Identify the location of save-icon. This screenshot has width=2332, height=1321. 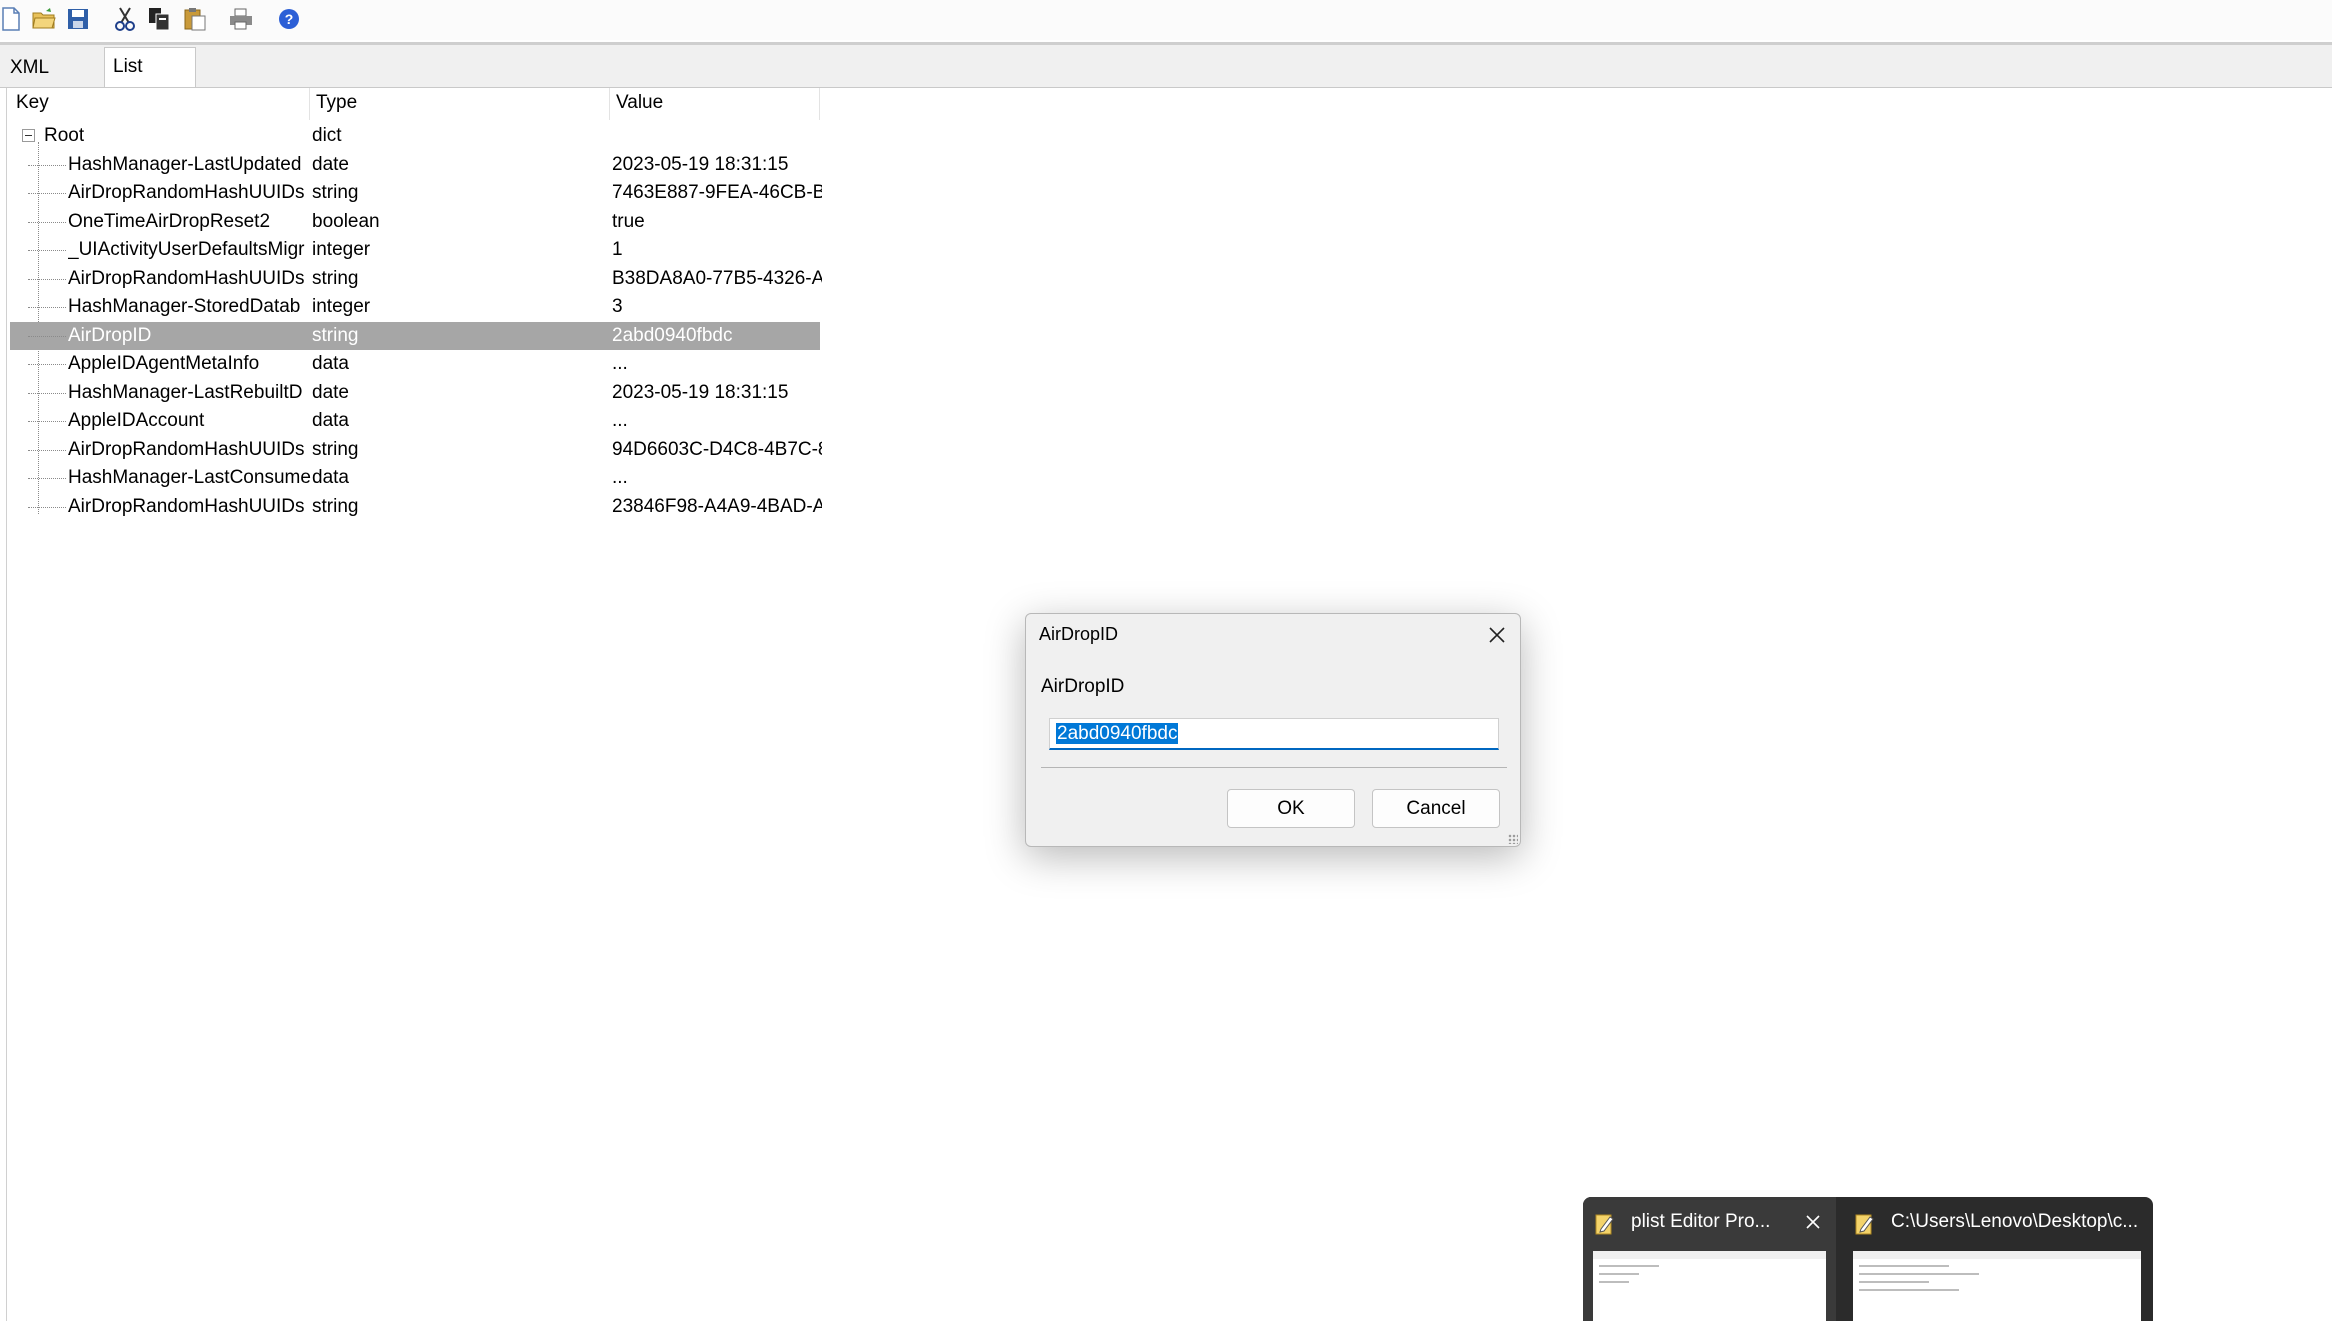
(78, 19).